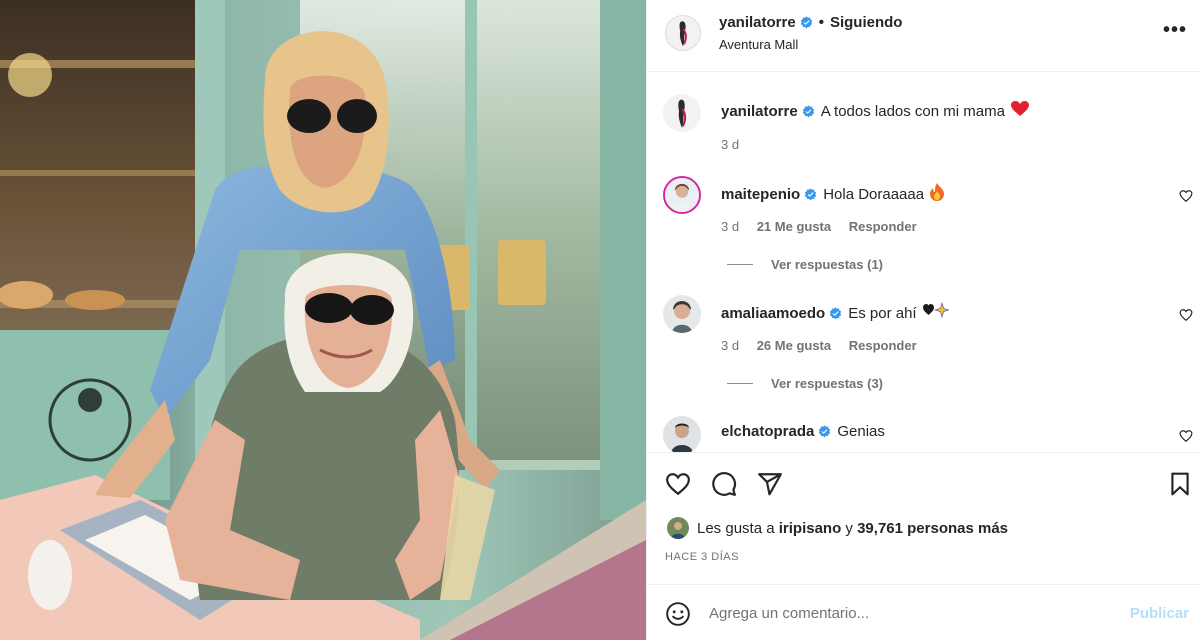 This screenshot has width=1200, height=640. I want to click on caption-meta: 3 d, so click(737, 144).